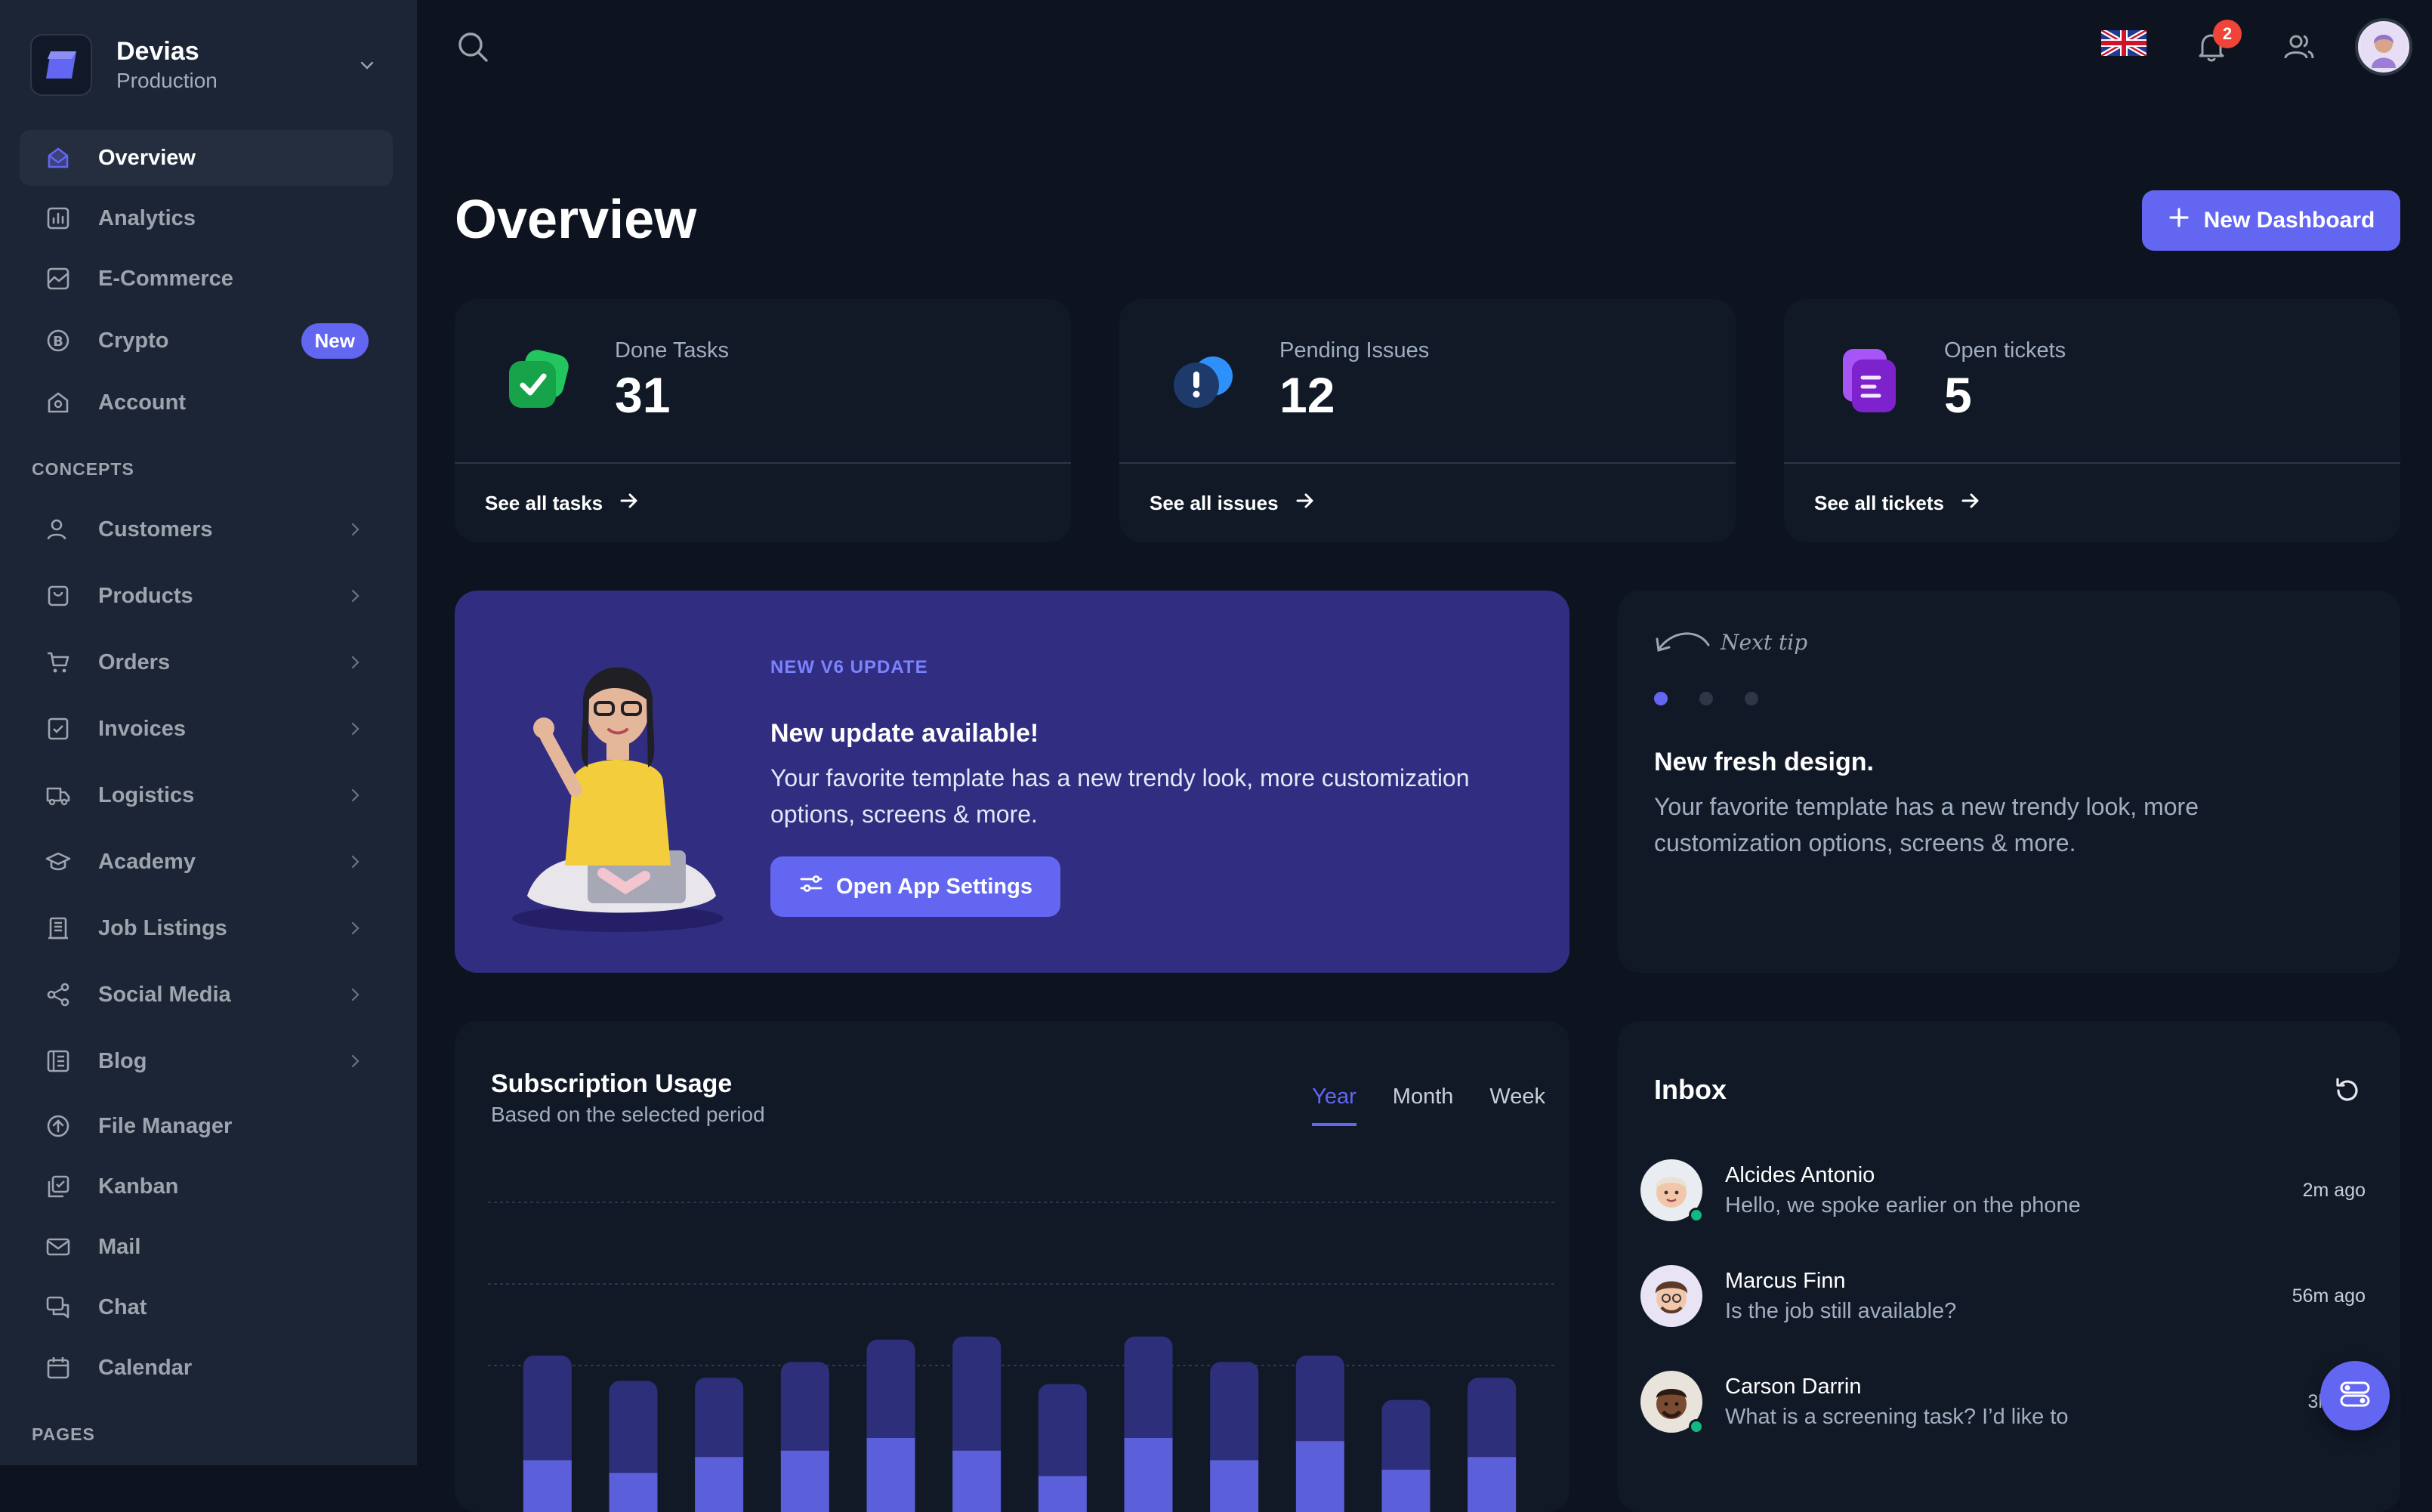 The width and height of the screenshot is (2432, 1512). What do you see at coordinates (2216, 44) in the screenshot?
I see `bell-icon: 2` at bounding box center [2216, 44].